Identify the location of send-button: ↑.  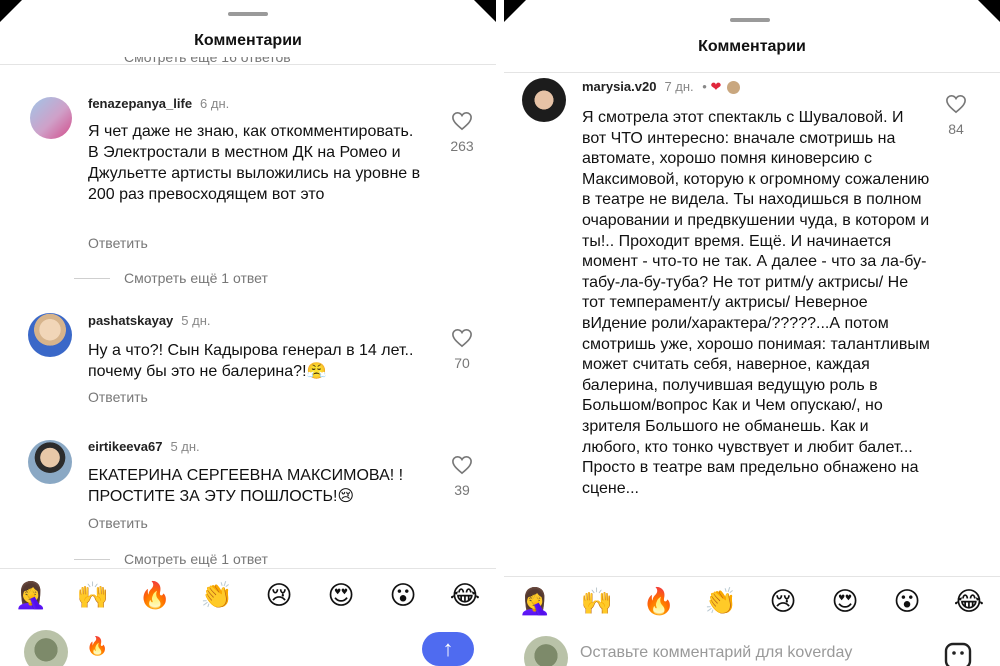
(448, 649).